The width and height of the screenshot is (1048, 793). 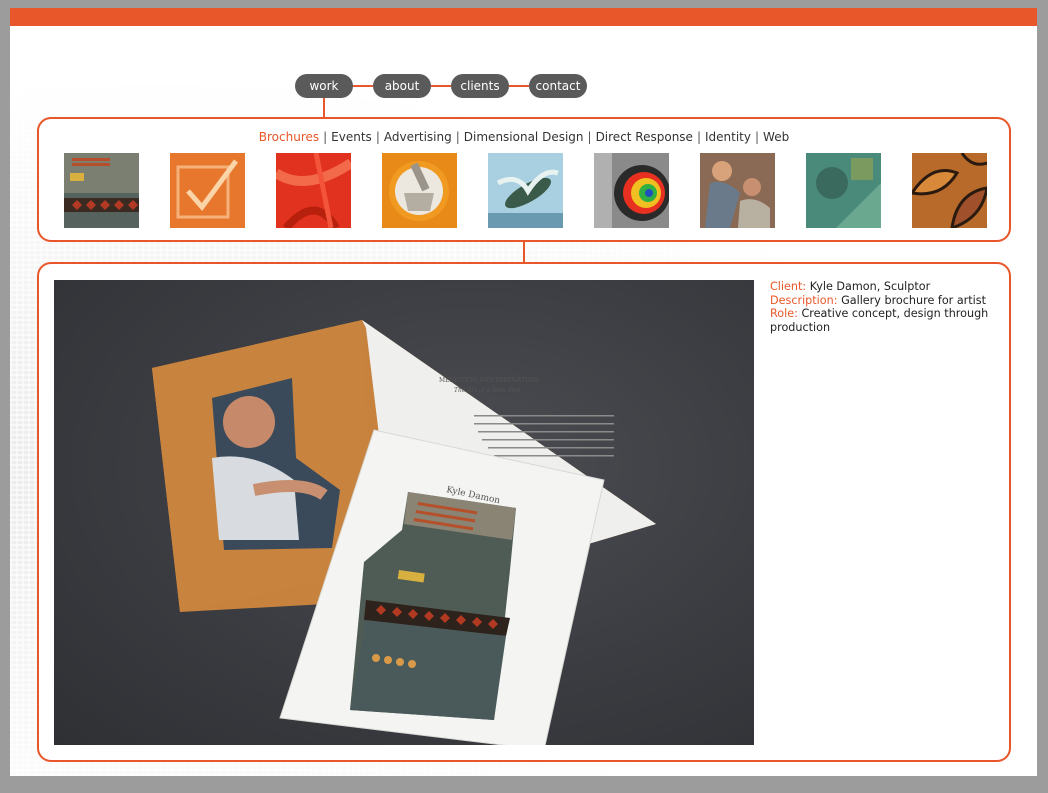 What do you see at coordinates (784, 313) in the screenshot?
I see `role-label: Role:` at bounding box center [784, 313].